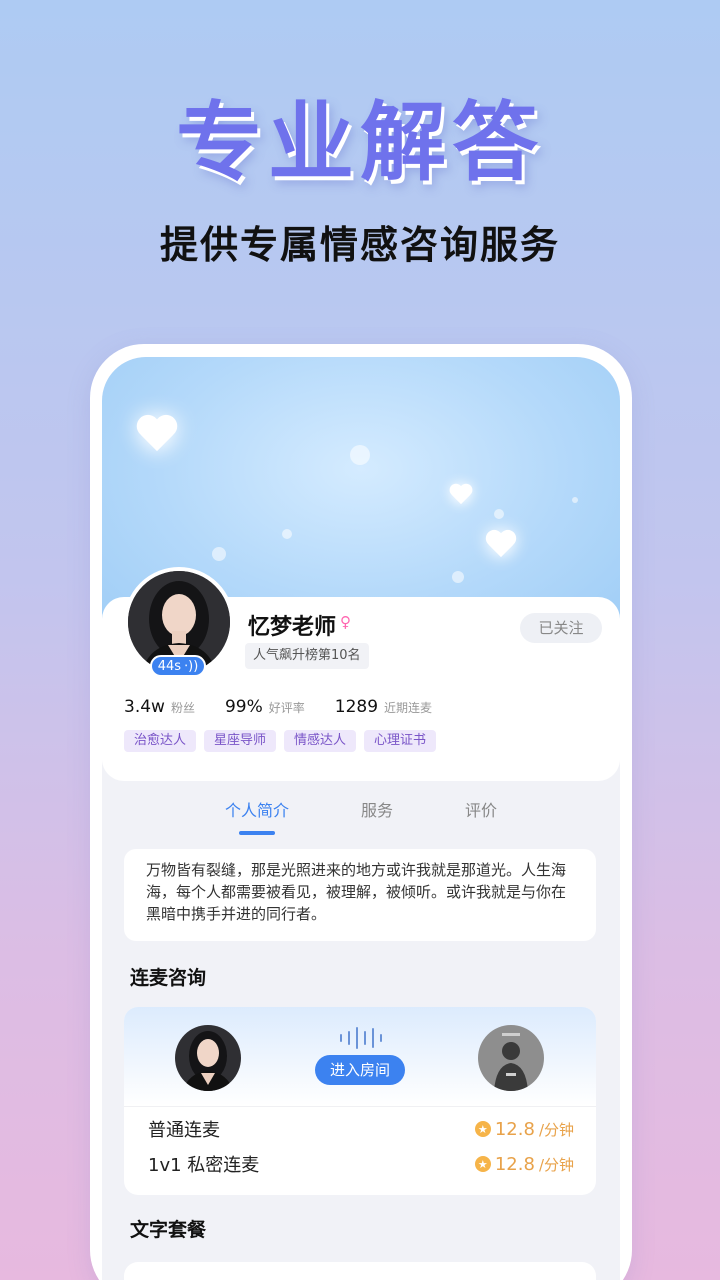 This screenshot has width=720, height=1280. I want to click on avatar-container: 44s ⋅)), so click(179, 622).